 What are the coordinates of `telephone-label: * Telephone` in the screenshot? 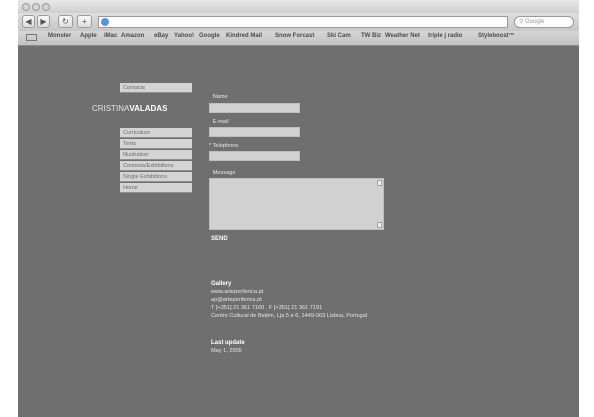 It's located at (224, 146).